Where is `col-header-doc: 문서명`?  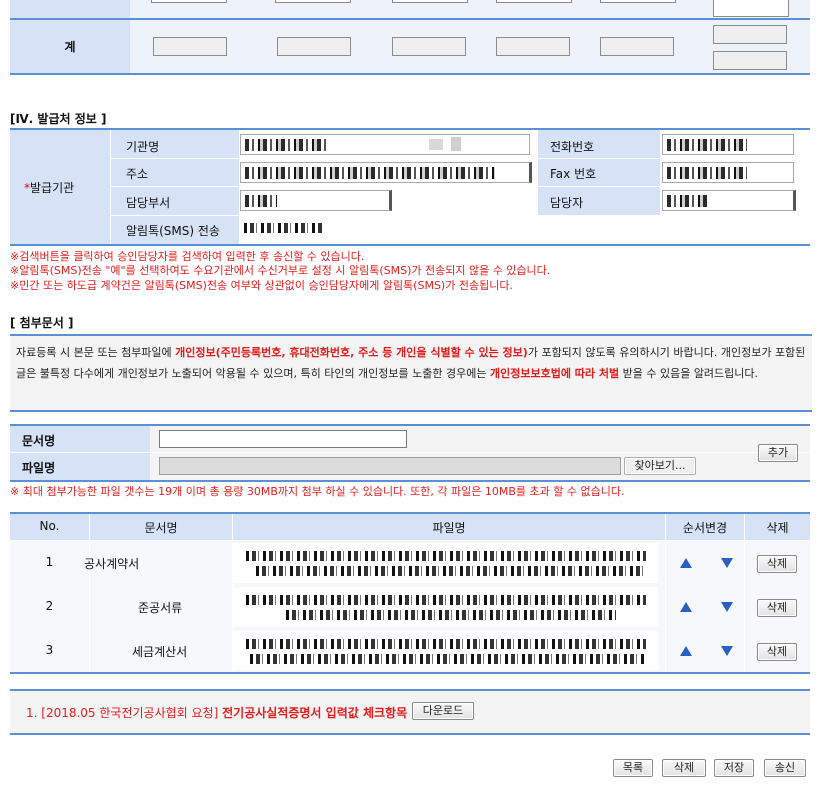
col-header-doc: 문서명 is located at coordinates (161, 528).